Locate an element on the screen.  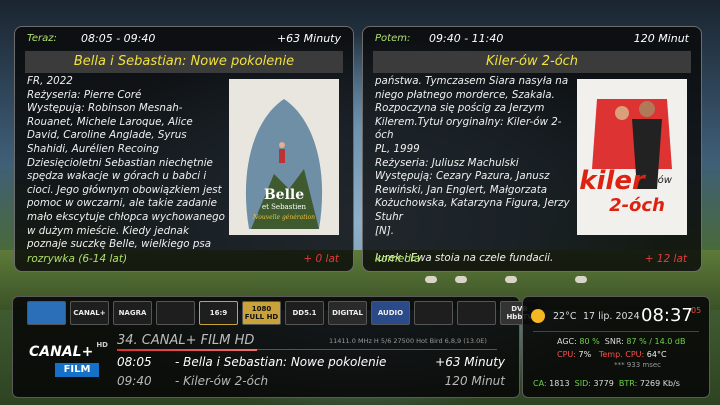
channel-logo: CANAL+ HD FILM is located at coordinates (68, 359).